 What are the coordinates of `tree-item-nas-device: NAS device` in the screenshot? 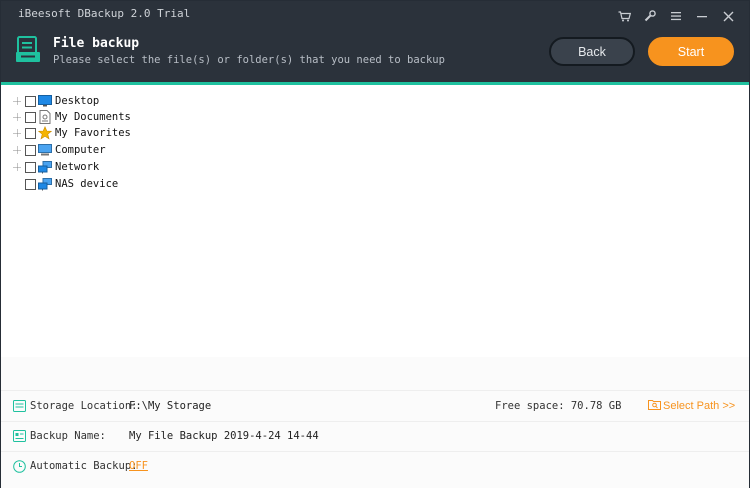 It's located at (65, 184).